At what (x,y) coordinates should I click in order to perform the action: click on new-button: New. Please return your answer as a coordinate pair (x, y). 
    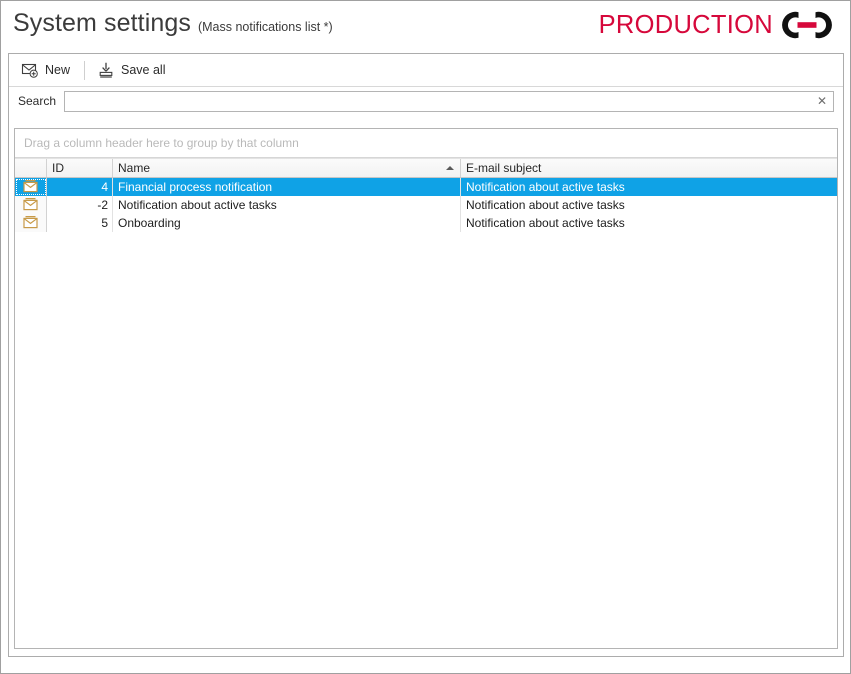
    Looking at the image, I should click on (46, 70).